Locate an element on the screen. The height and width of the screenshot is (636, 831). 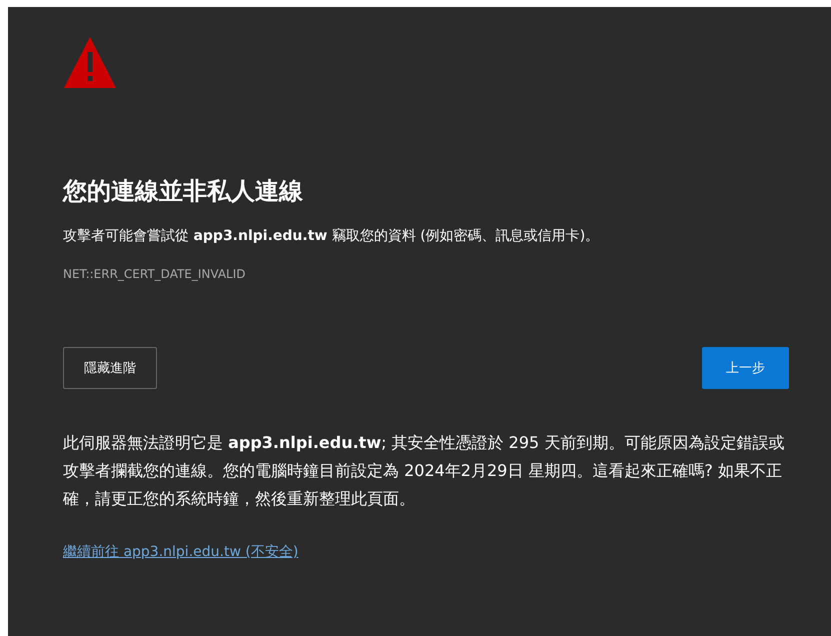
page-heading: 您的連線並非私人連線 is located at coordinates (183, 191).